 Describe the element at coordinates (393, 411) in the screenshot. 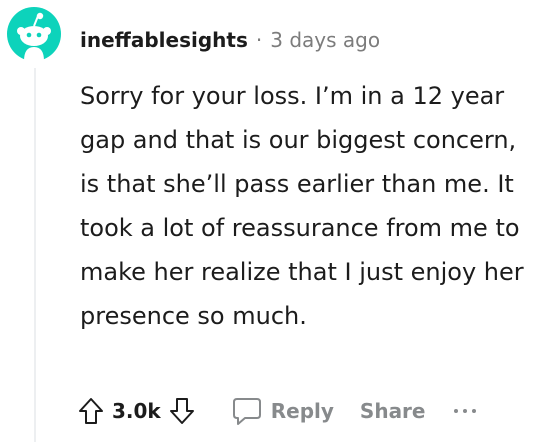

I see `share-button: Share` at that location.